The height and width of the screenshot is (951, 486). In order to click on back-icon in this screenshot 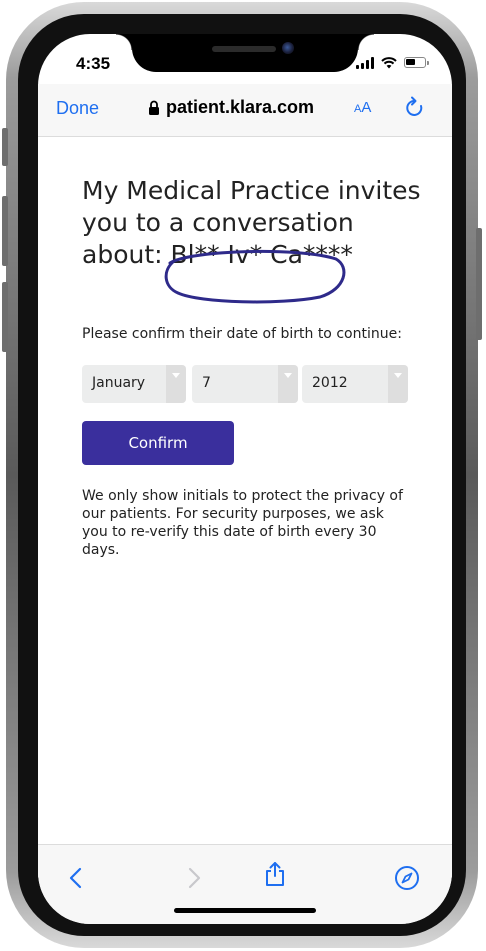, I will do `click(77, 878)`.